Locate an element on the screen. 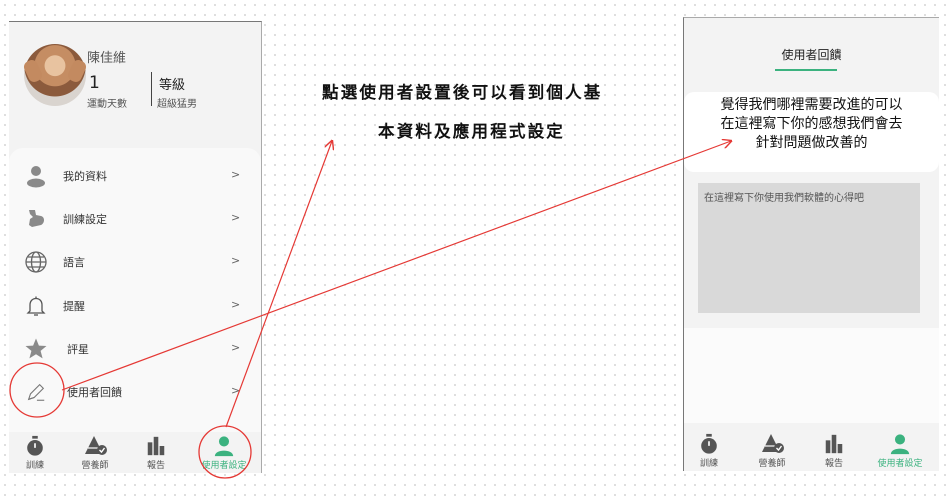  menu-item-label: 評星 is located at coordinates (78, 349).